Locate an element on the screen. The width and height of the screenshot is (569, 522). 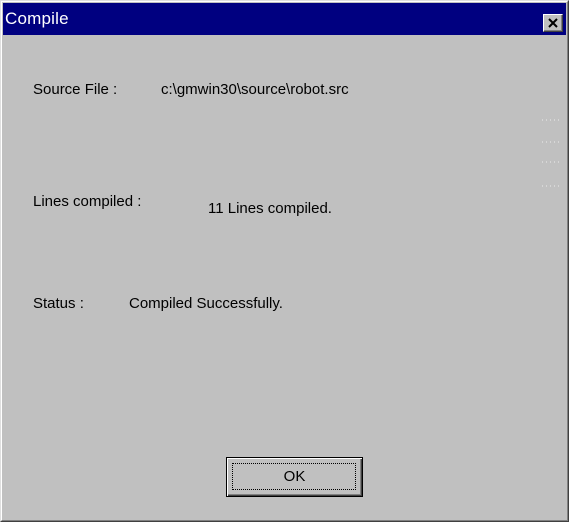
status-label: Status : is located at coordinates (58, 303).